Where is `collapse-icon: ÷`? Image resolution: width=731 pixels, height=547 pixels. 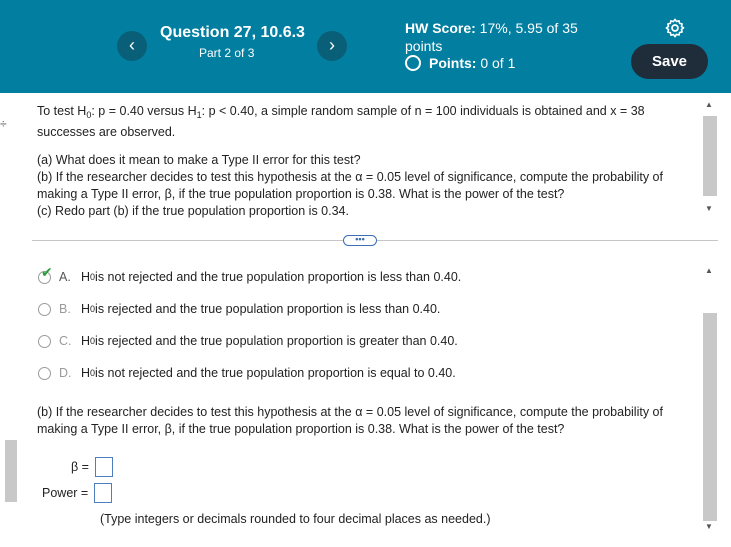
collapse-icon: ÷ is located at coordinates (3, 124).